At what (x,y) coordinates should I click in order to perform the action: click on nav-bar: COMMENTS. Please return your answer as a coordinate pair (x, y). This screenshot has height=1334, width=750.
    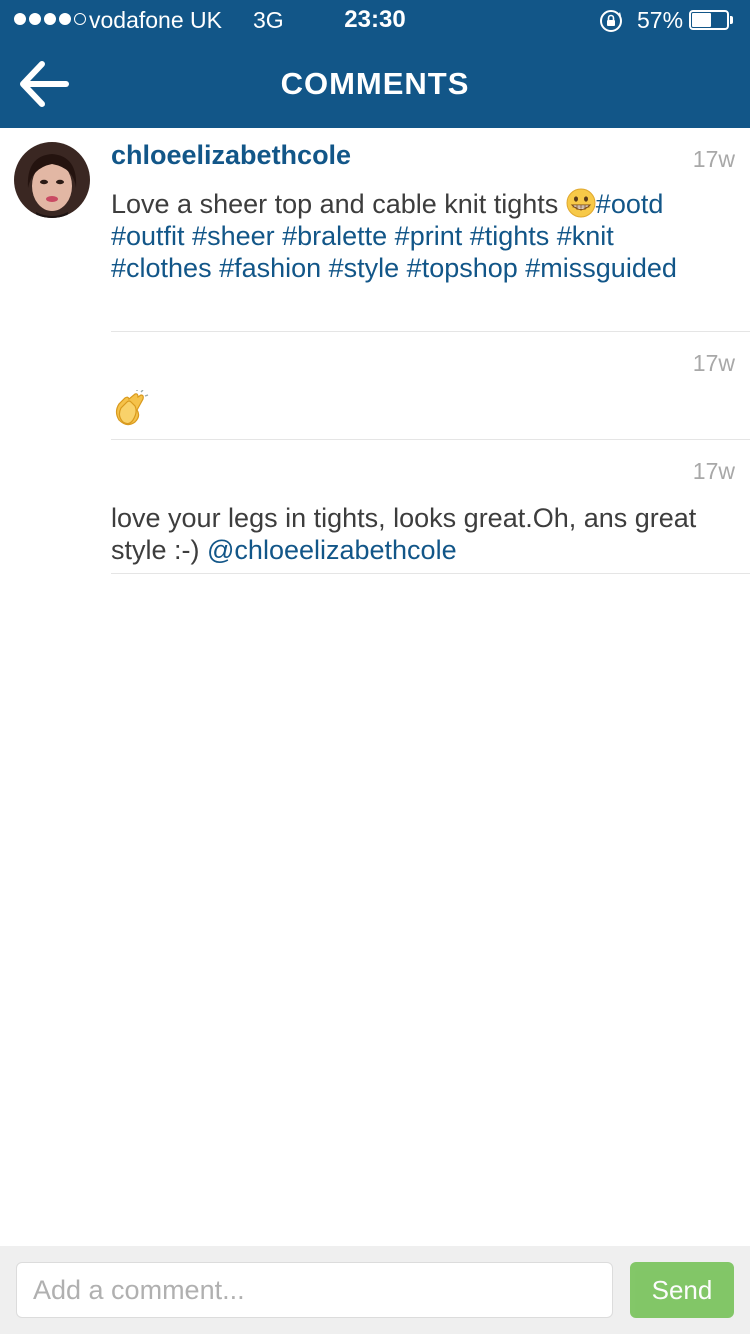
    Looking at the image, I should click on (375, 84).